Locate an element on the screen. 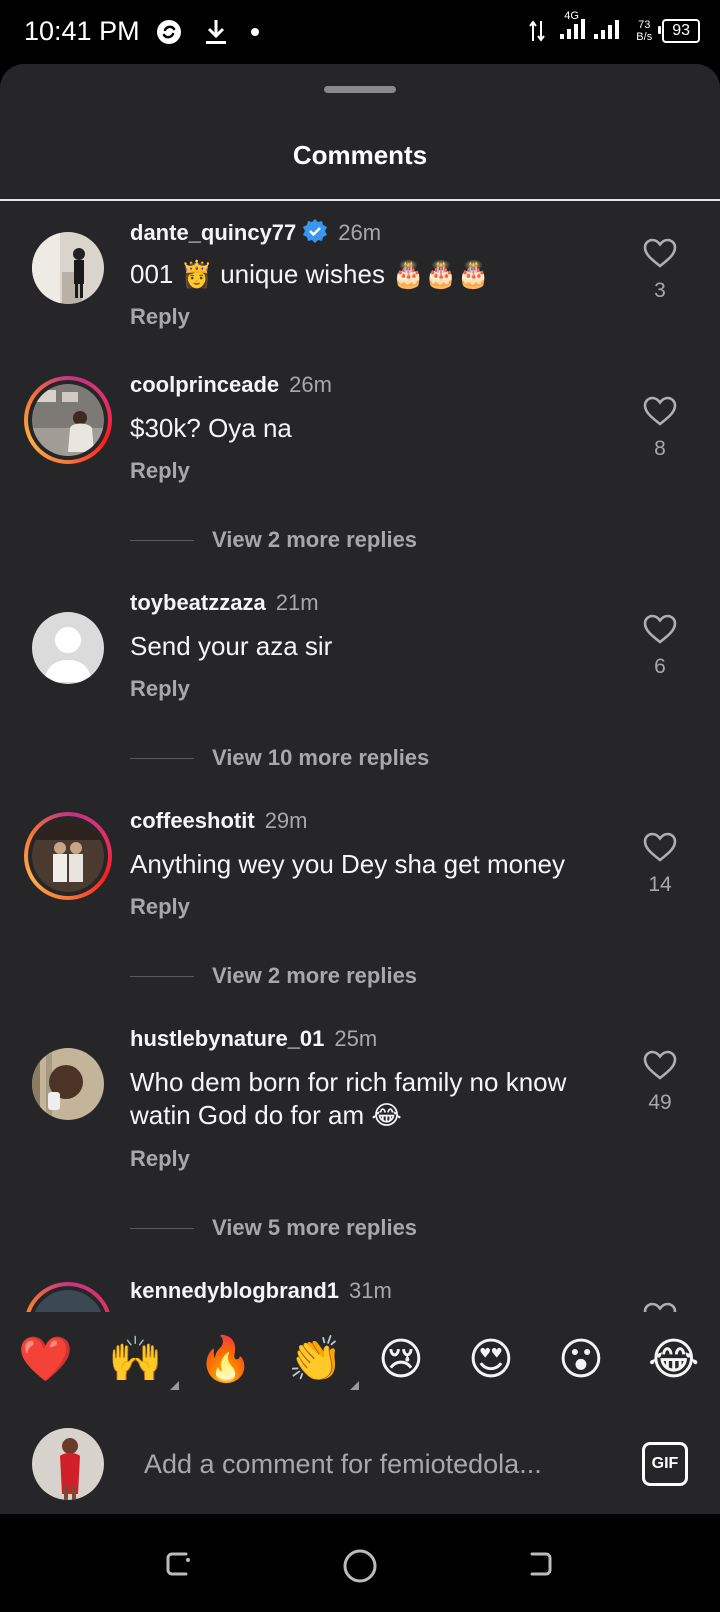  comment-text: Send your aza sir is located at coordinates (231, 646).